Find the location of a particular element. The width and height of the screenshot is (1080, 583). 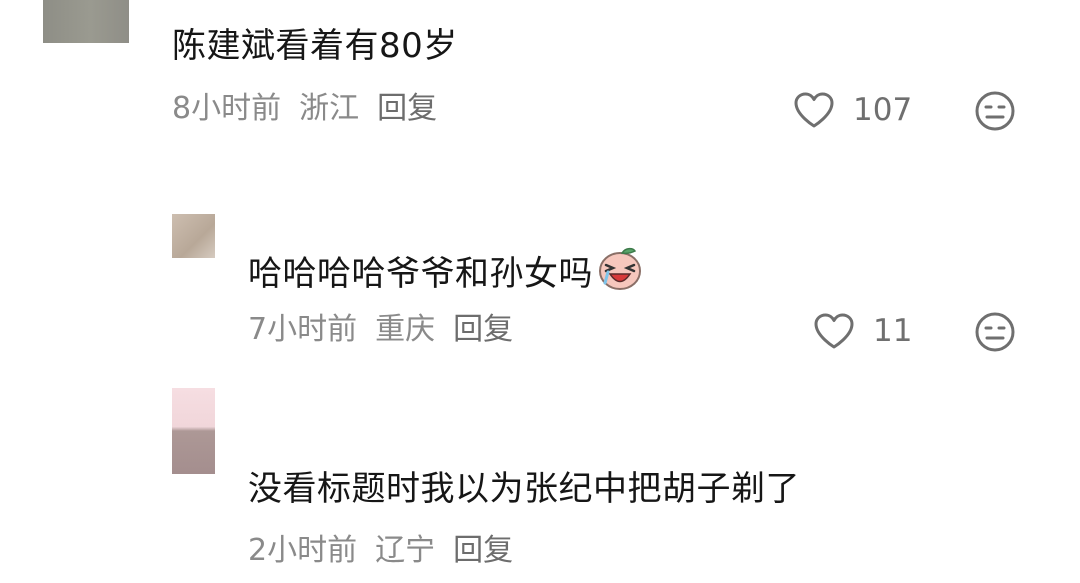

comment-time: 8小时前 is located at coordinates (227, 108).